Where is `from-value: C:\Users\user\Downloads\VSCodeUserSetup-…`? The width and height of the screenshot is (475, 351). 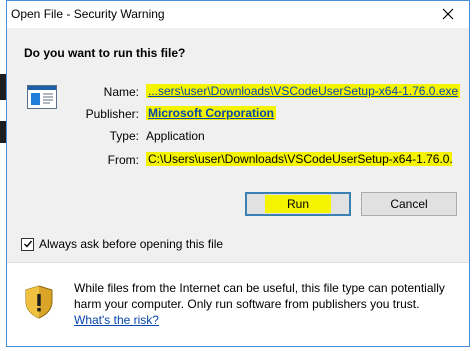
from-value: C:\Users\user\Downloads\VSCodeUserSetup-… is located at coordinates (299, 159).